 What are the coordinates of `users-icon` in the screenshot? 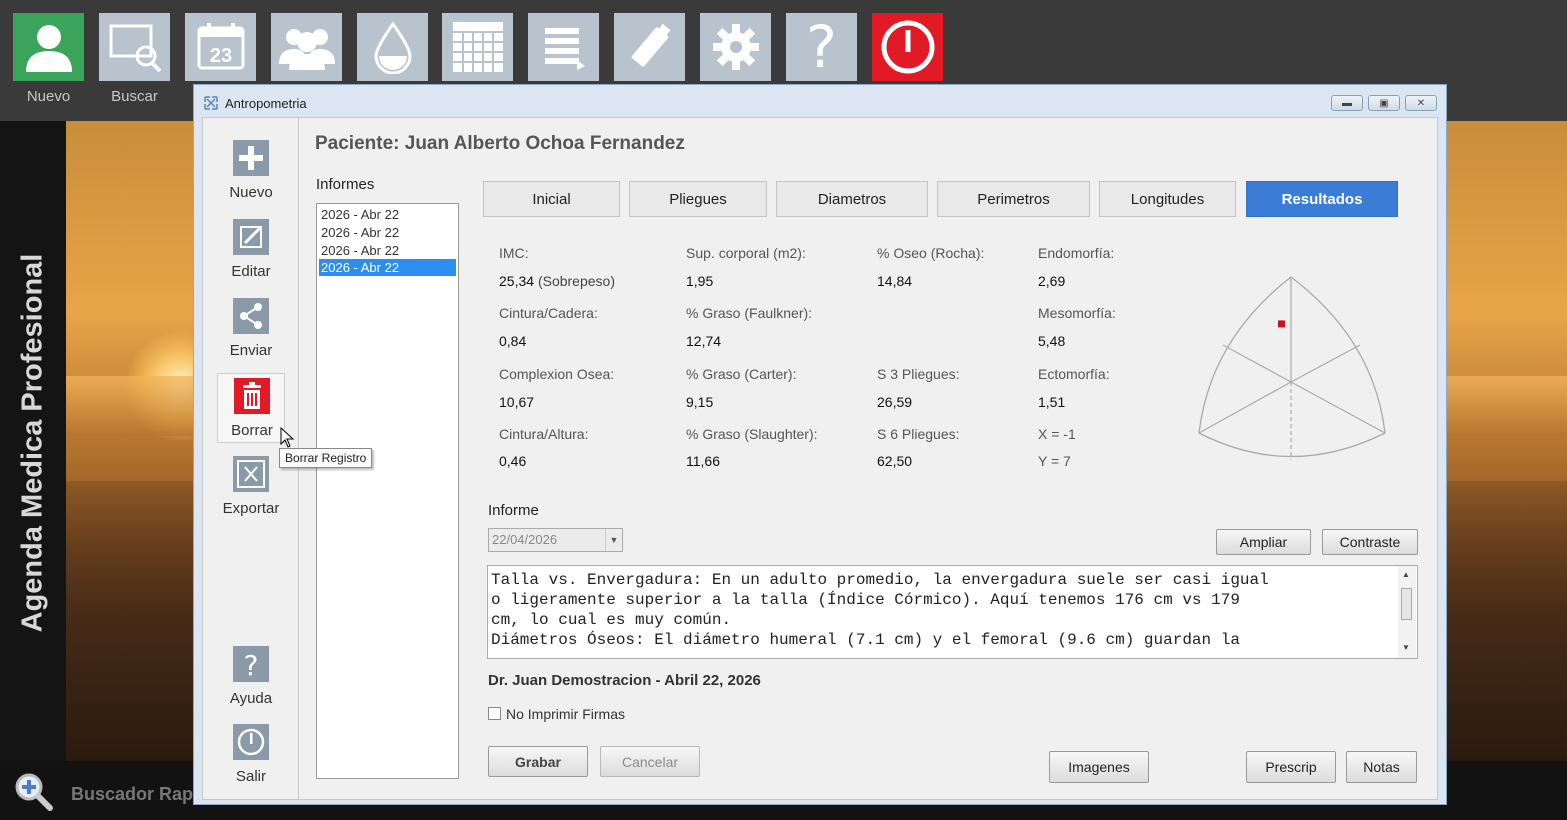 It's located at (306, 49).